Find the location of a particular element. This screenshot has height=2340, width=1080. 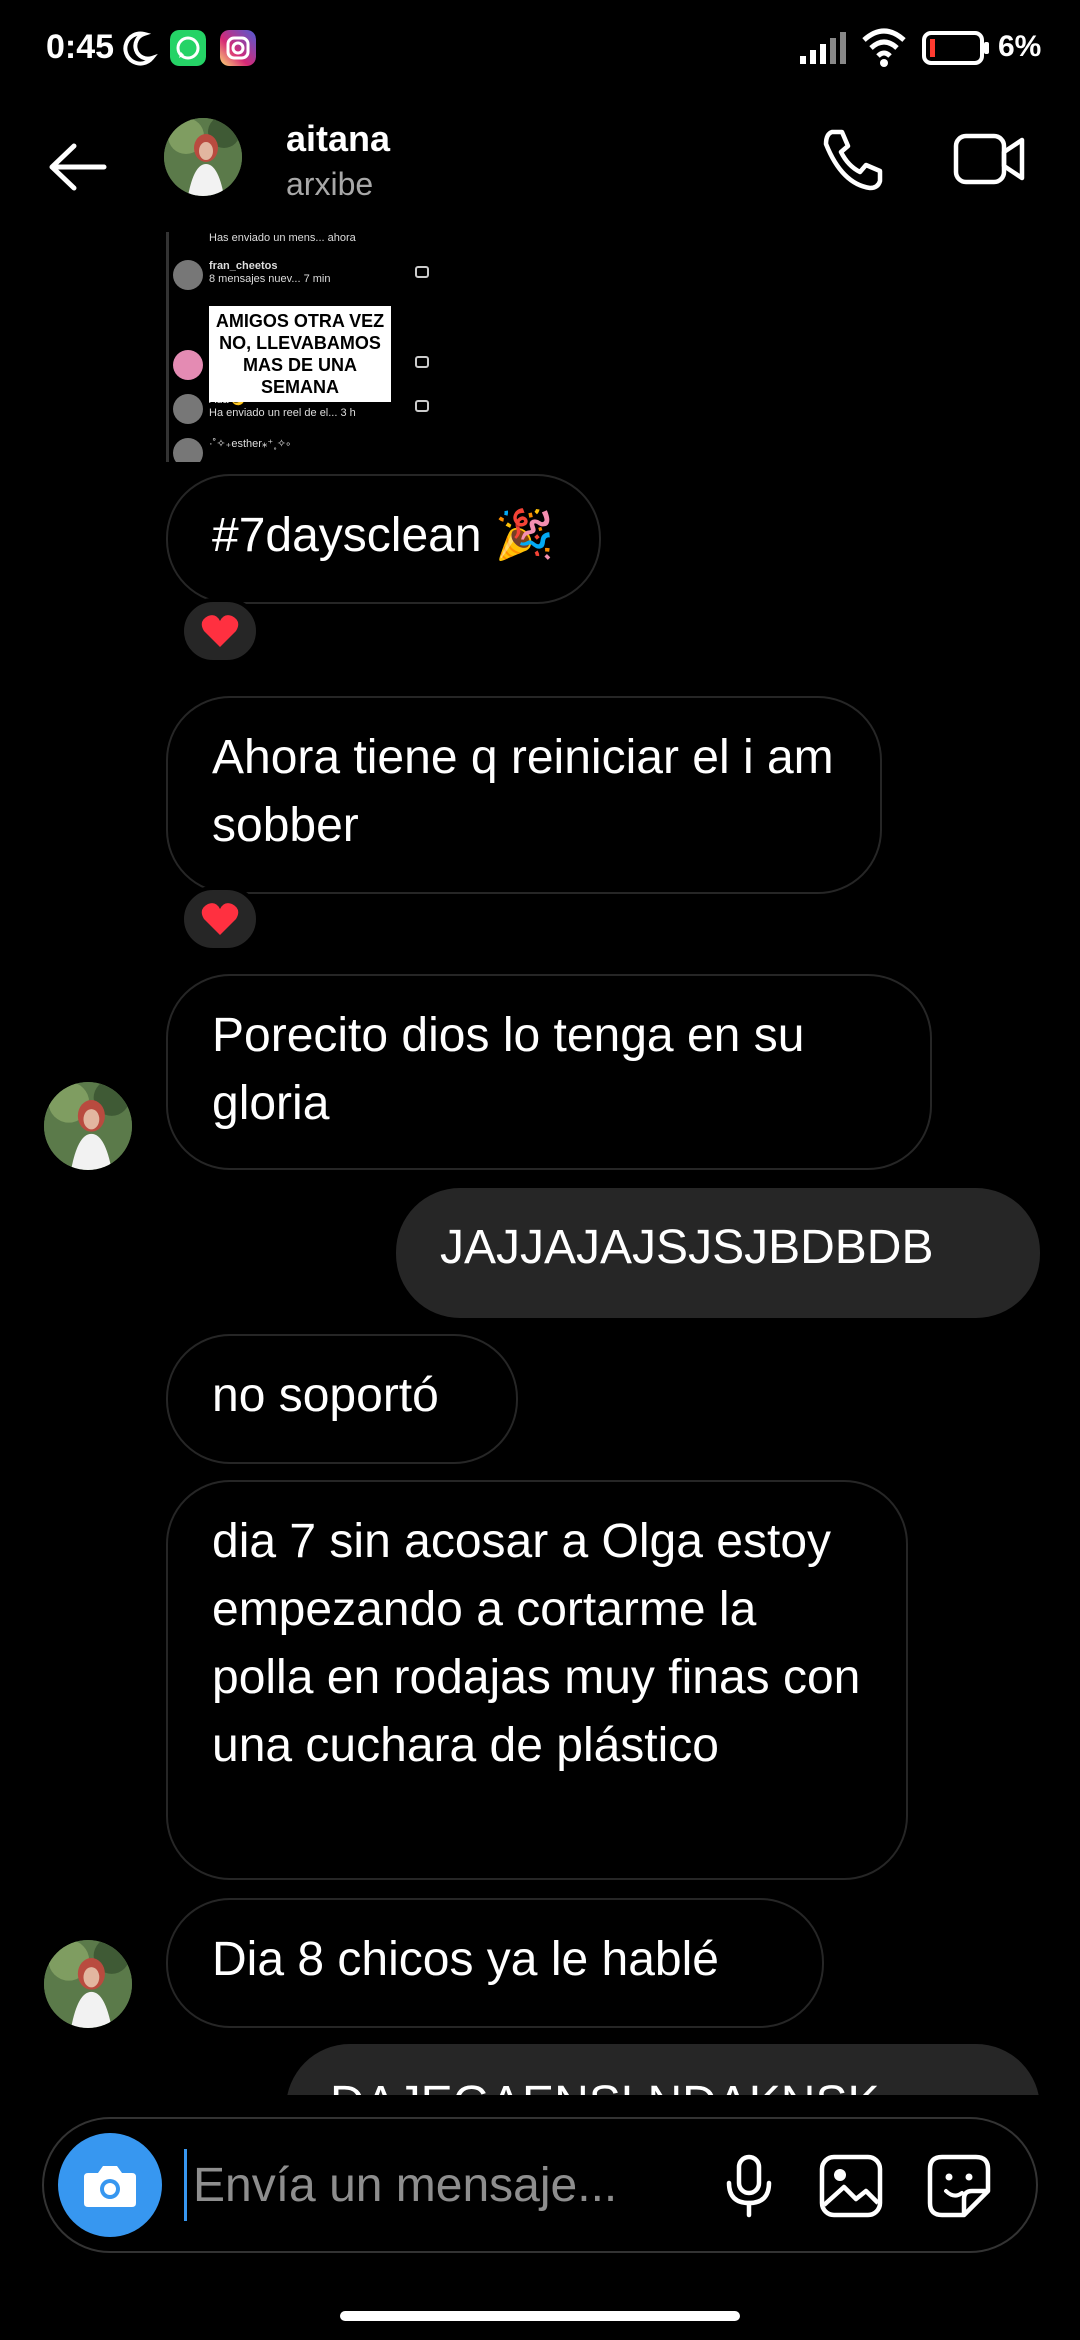

post-row: fran_cheetos 8 mensajes nuev... 7 min is located at coordinates (301, 277).